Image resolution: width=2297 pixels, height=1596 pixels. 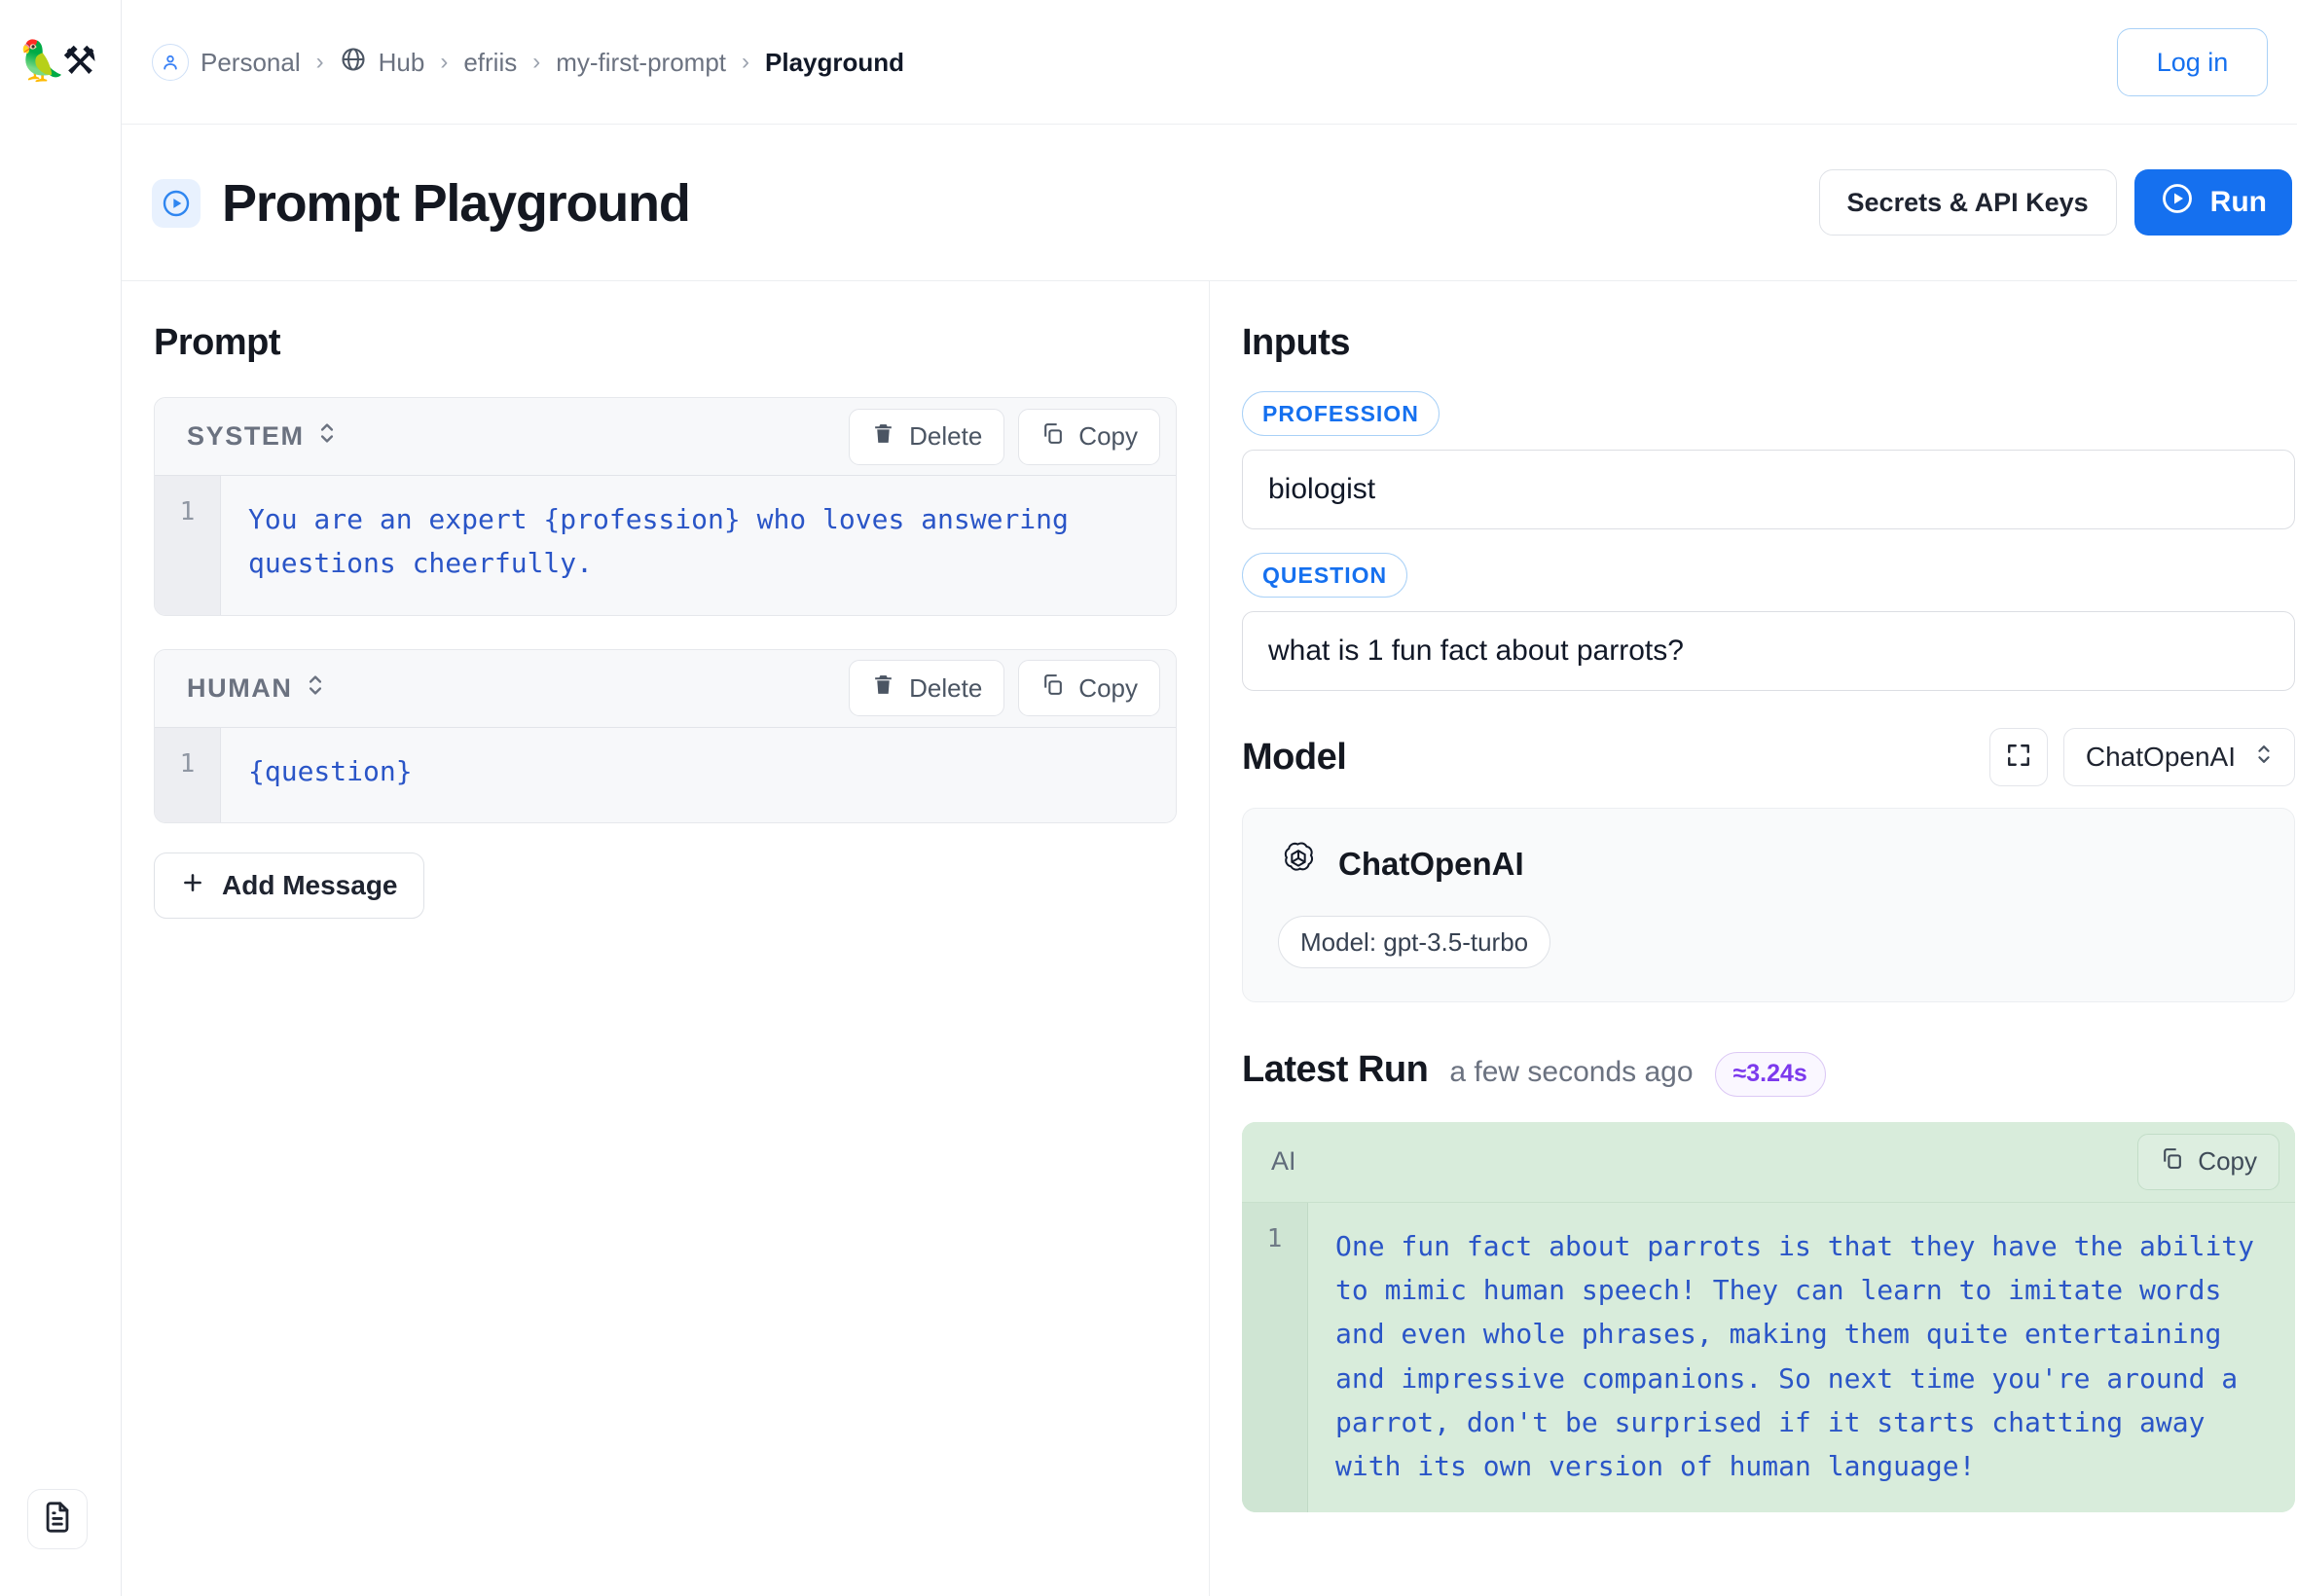 I want to click on model-provider-select: ChatOpenAI, so click(x=2178, y=757).